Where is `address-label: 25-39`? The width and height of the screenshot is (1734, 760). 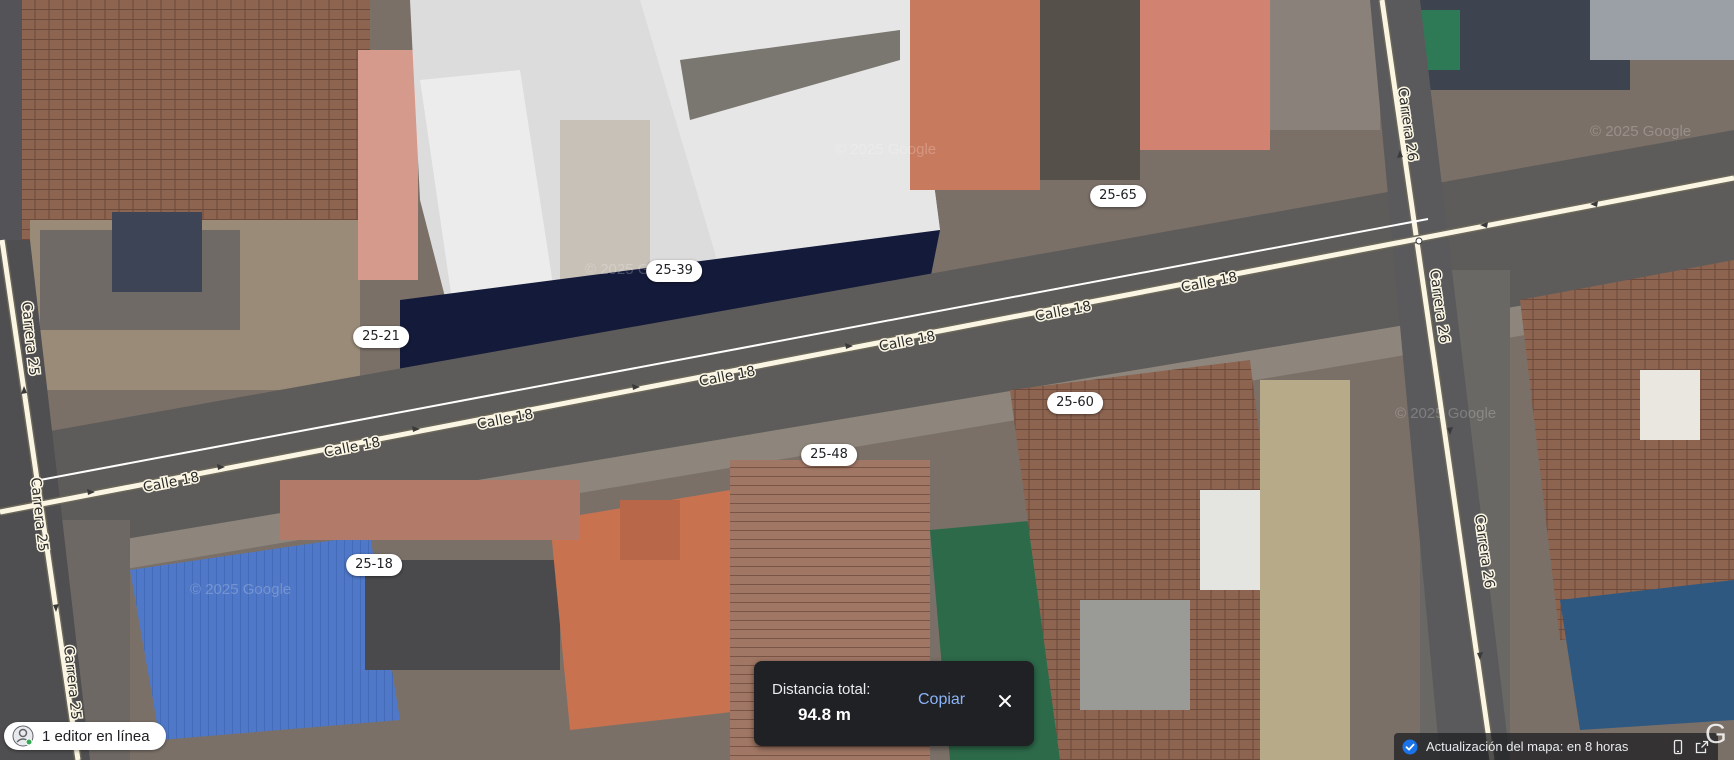 address-label: 25-39 is located at coordinates (674, 271).